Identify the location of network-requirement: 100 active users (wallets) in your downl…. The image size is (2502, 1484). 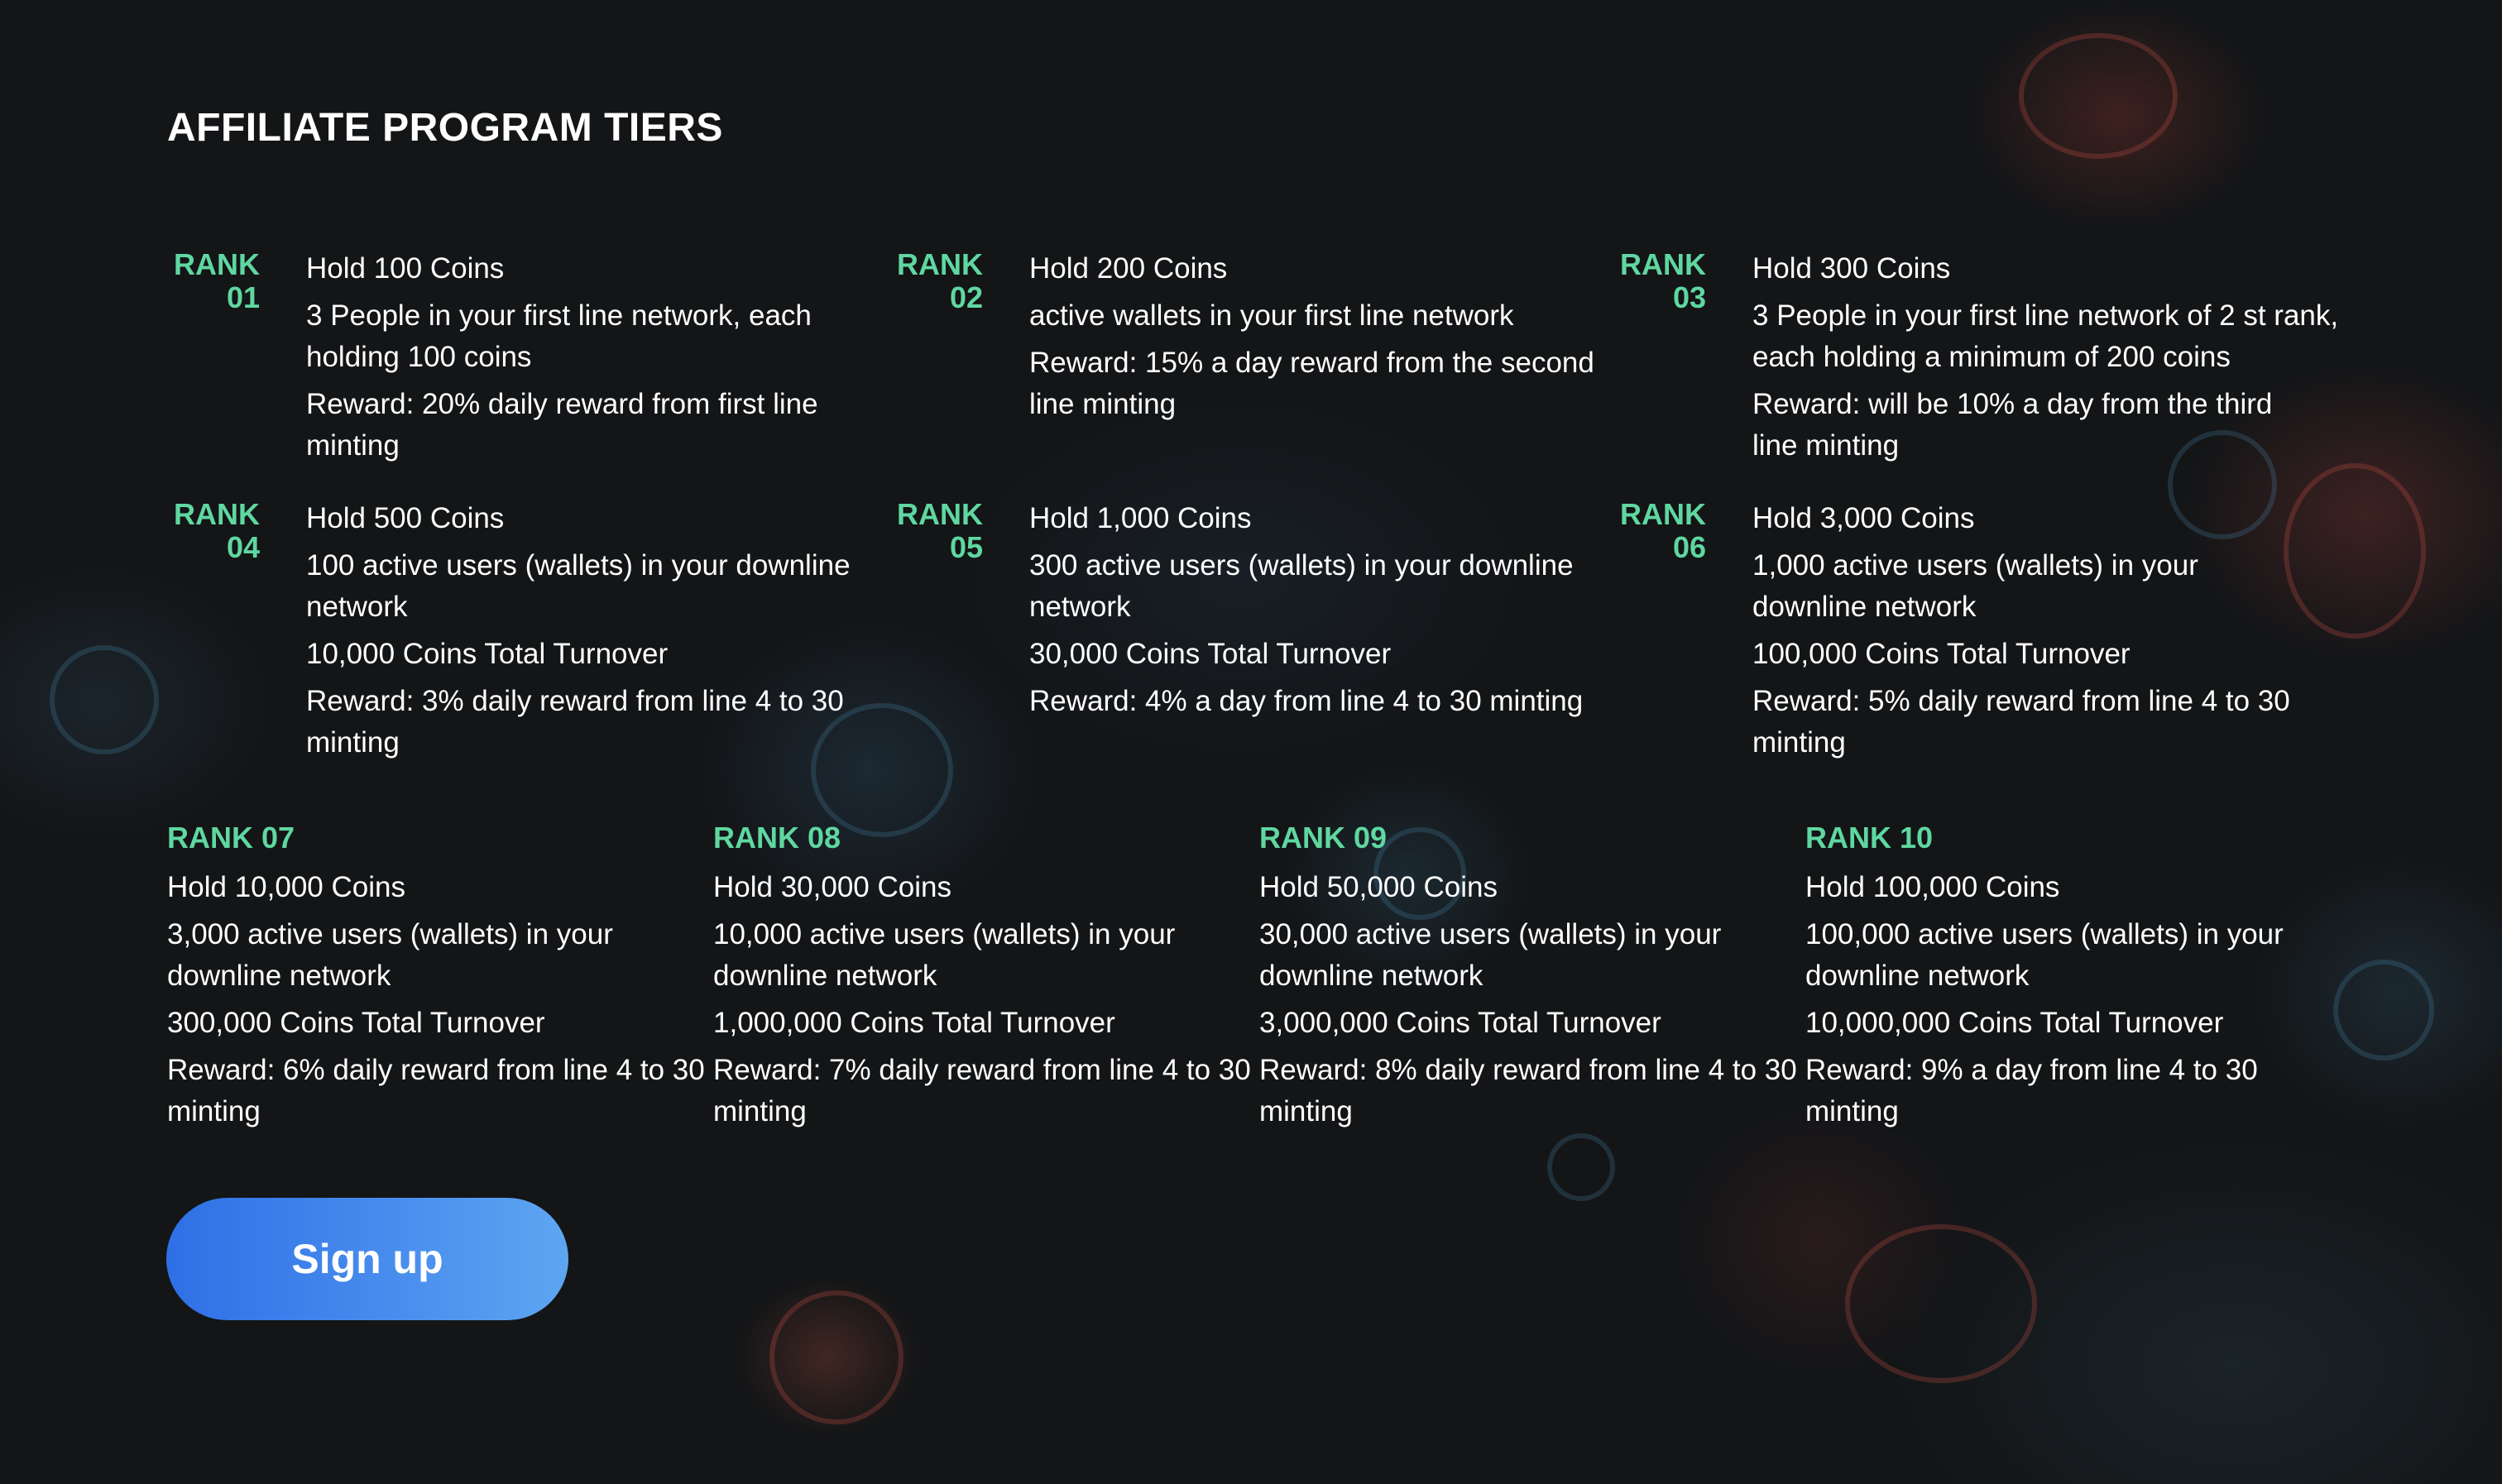
(578, 586).